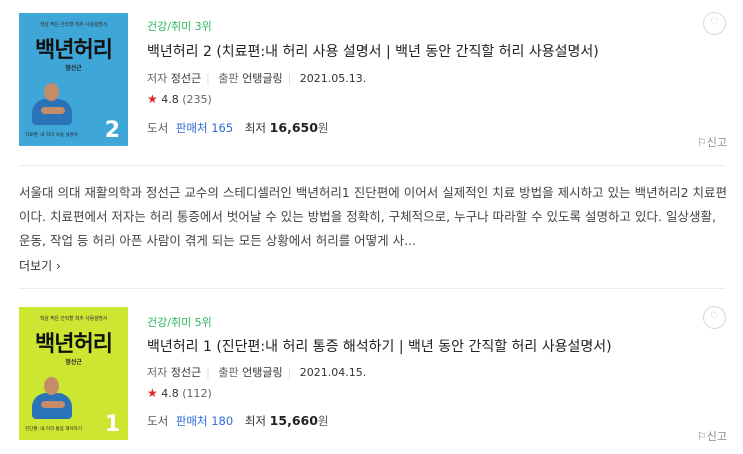  What do you see at coordinates (294, 127) in the screenshot?
I see `lowest-price: 16,650` at bounding box center [294, 127].